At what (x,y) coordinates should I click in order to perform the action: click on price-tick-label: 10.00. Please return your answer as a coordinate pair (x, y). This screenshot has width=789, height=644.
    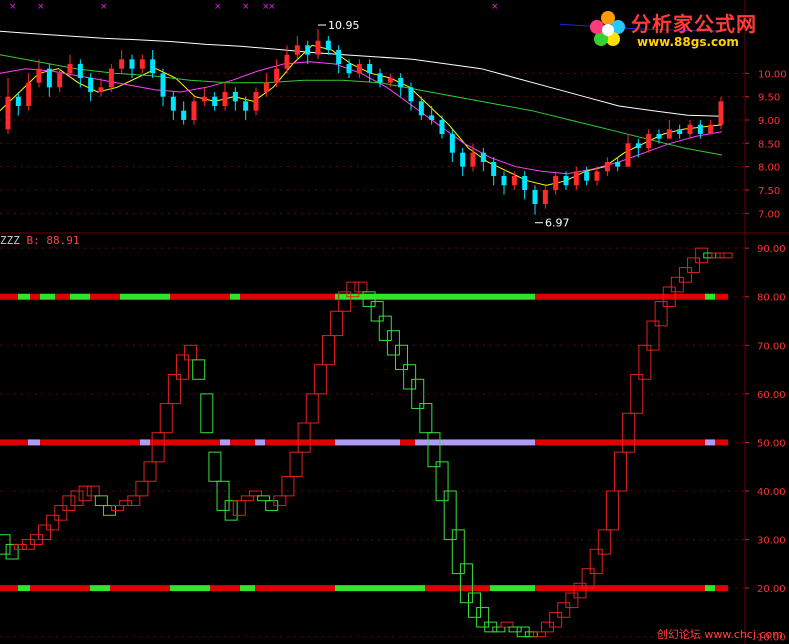
    Looking at the image, I should click on (772, 74).